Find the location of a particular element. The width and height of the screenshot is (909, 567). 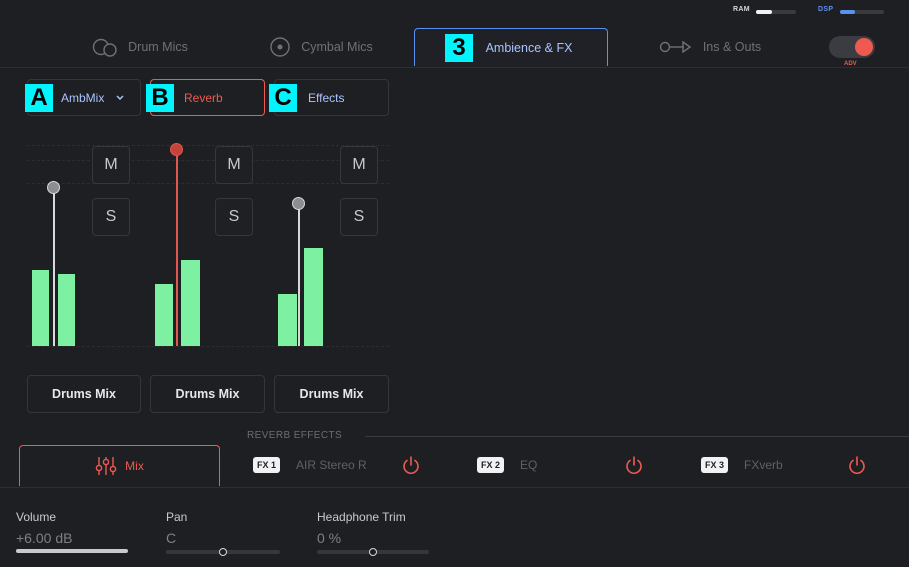

drum-mics-icon is located at coordinates (104, 47).